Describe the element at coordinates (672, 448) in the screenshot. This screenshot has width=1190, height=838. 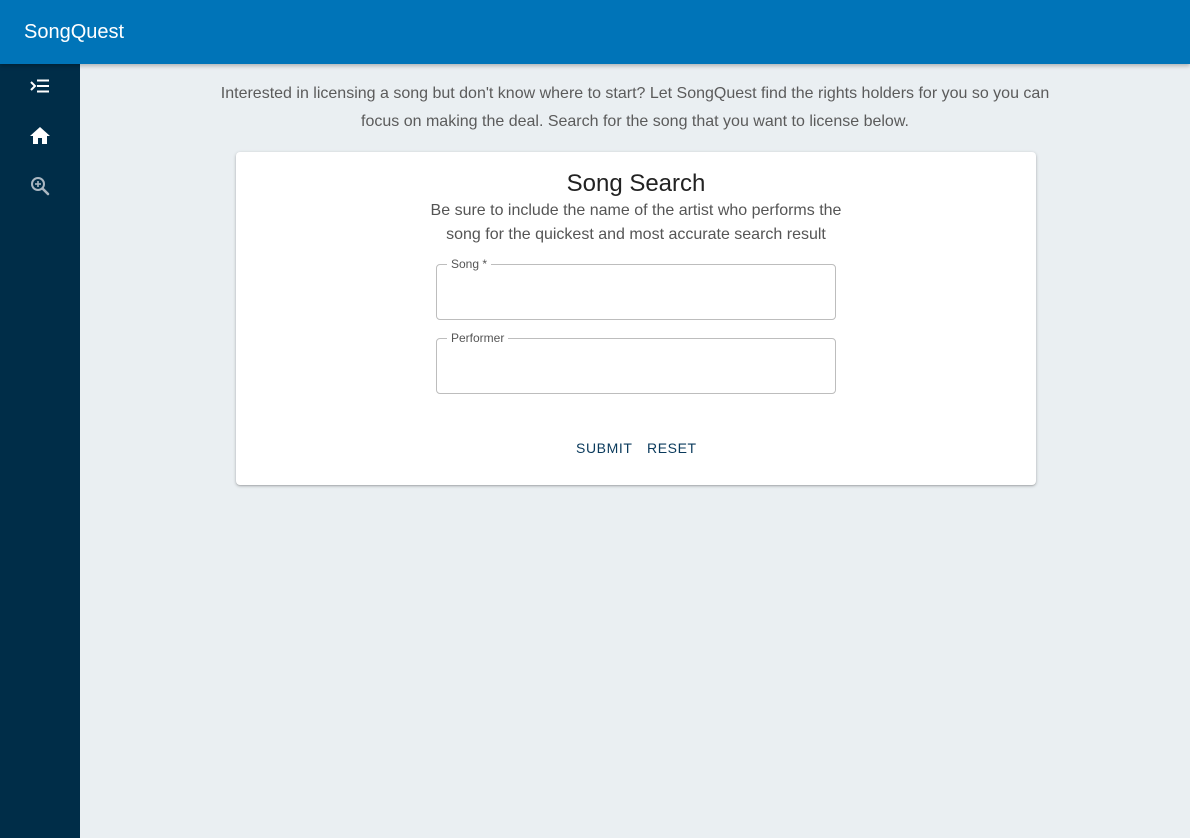
I see `reset-button: RESET` at that location.